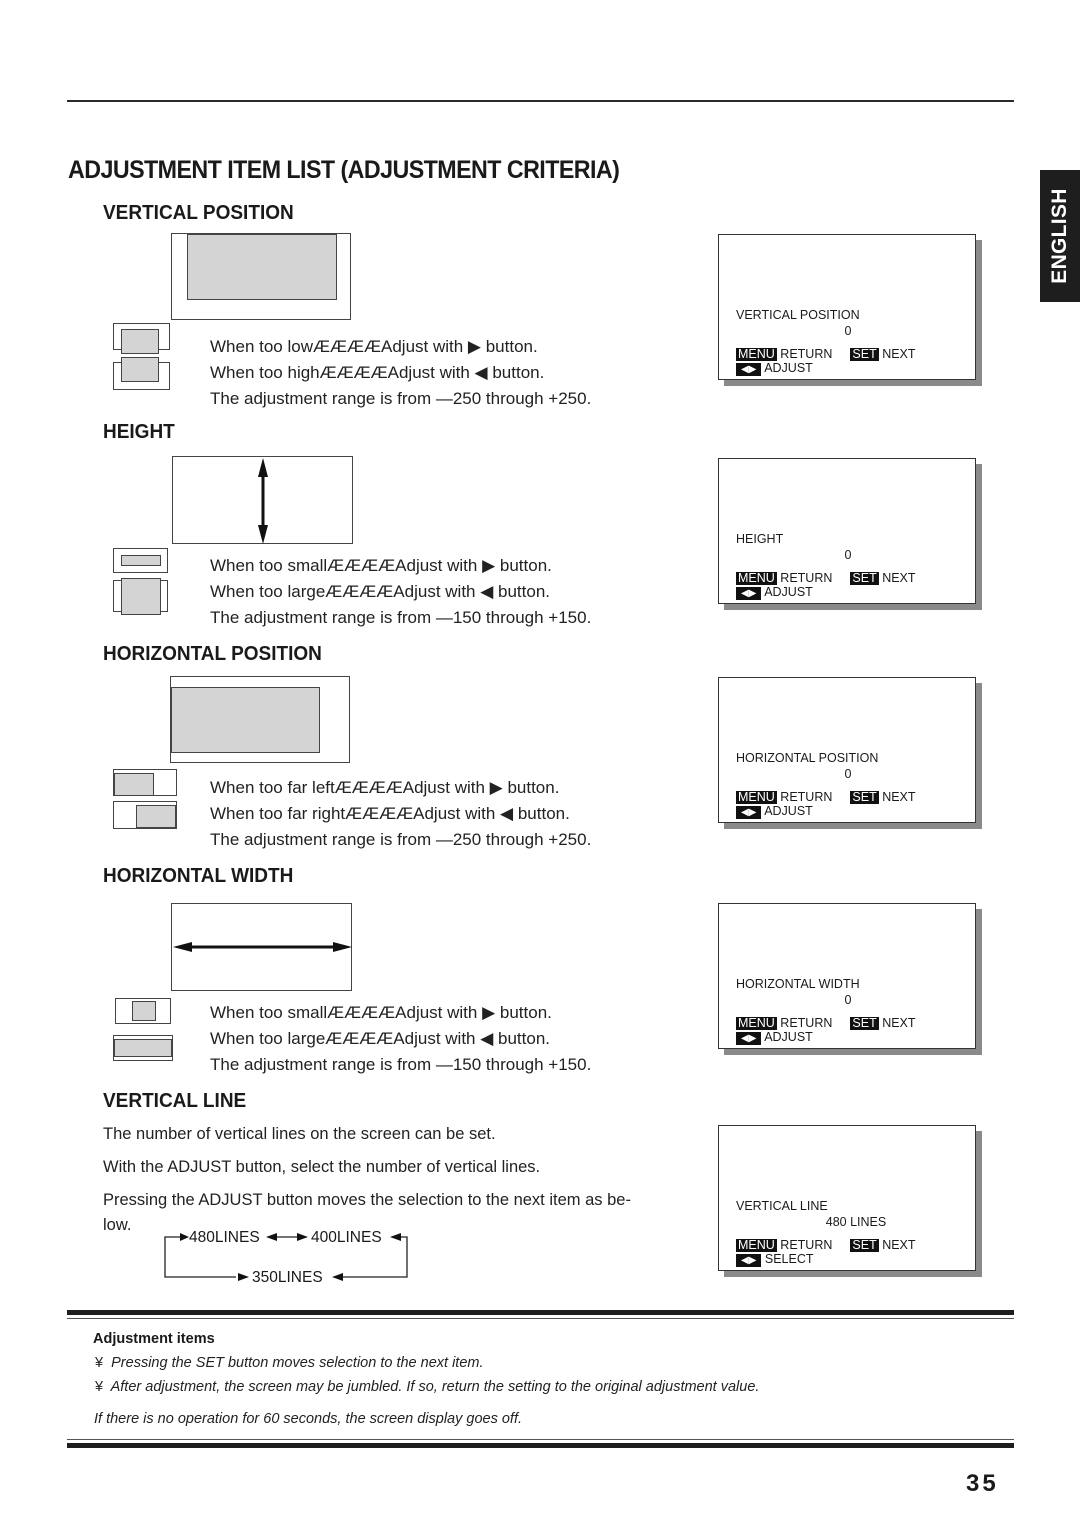  I want to click on osd-label: HORIZONTAL WIDTH, so click(798, 984).